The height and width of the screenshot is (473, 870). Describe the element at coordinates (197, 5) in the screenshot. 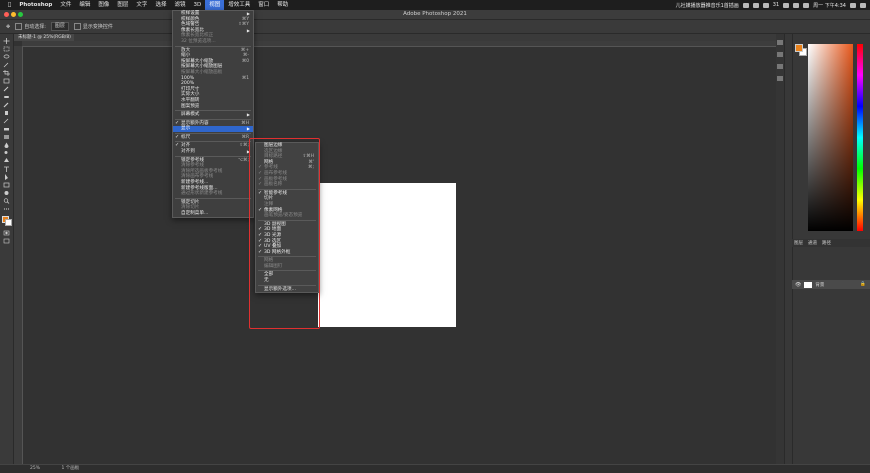

I see `menu-3d: 3D` at that location.